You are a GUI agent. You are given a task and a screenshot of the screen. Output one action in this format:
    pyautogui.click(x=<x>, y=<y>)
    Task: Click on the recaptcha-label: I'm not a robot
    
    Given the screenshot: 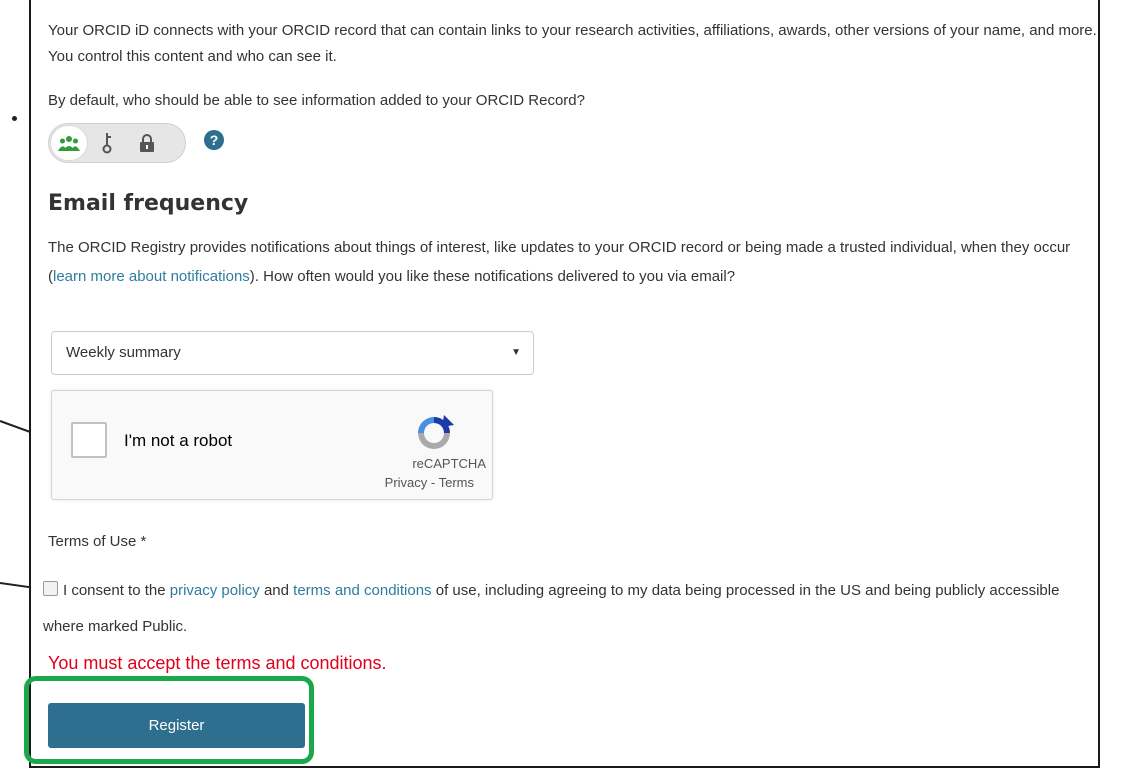 What is the action you would take?
    pyautogui.click(x=178, y=440)
    